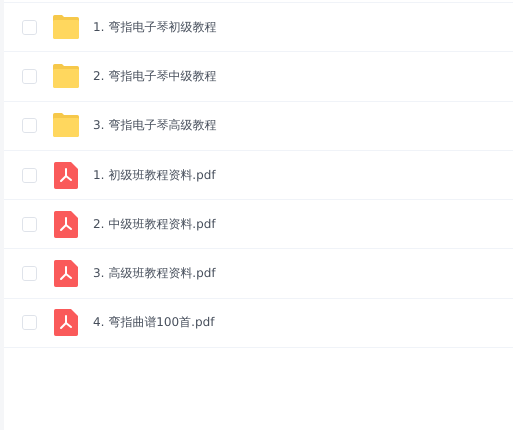  What do you see at coordinates (154, 76) in the screenshot?
I see `file-name: 2. 弯指电子琴中级教程` at bounding box center [154, 76].